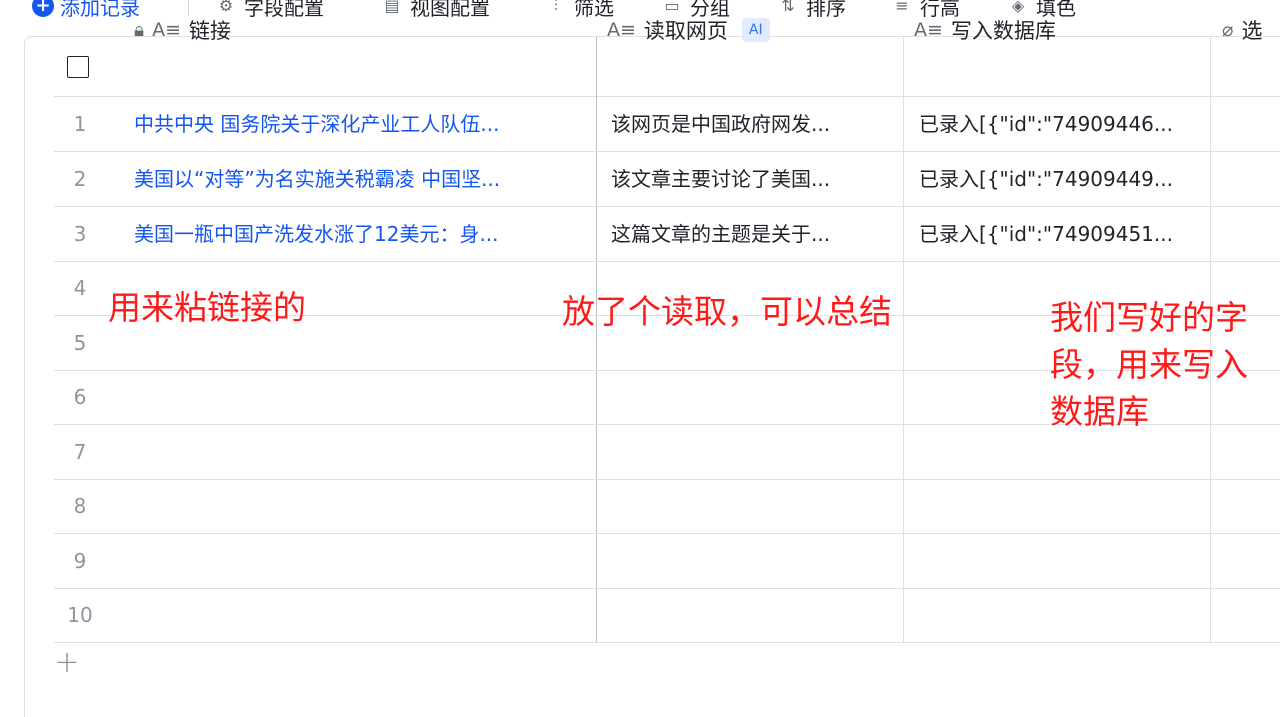  I want to click on row-number: 4, so click(80, 288).